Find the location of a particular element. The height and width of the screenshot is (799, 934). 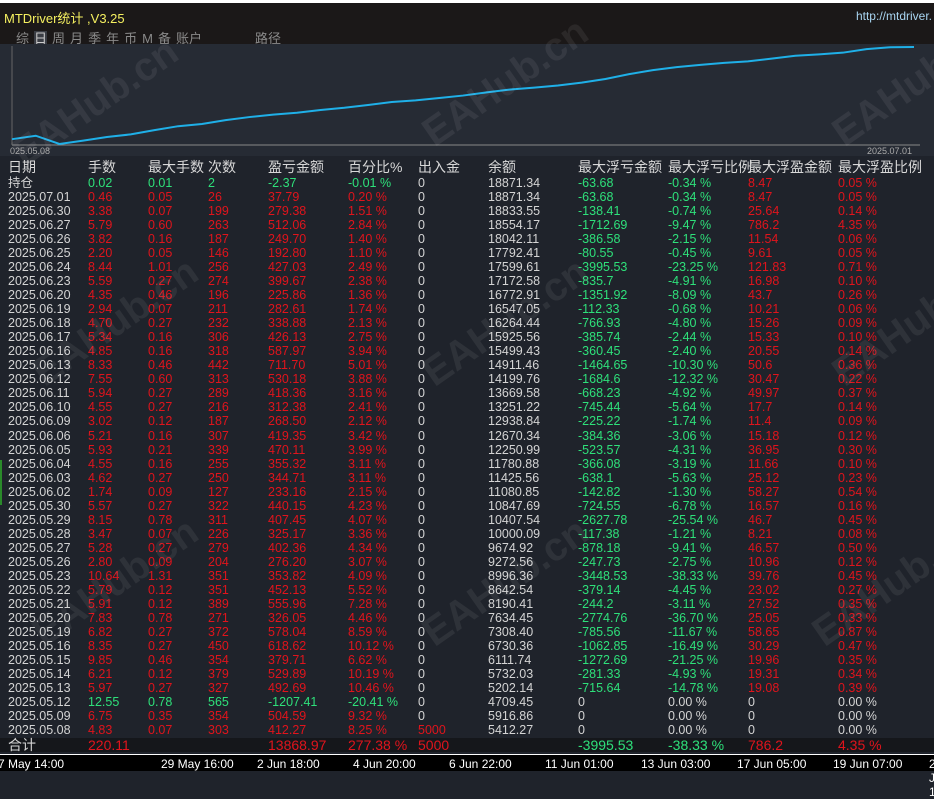

cell-5: 5.01 % is located at coordinates (367, 365).